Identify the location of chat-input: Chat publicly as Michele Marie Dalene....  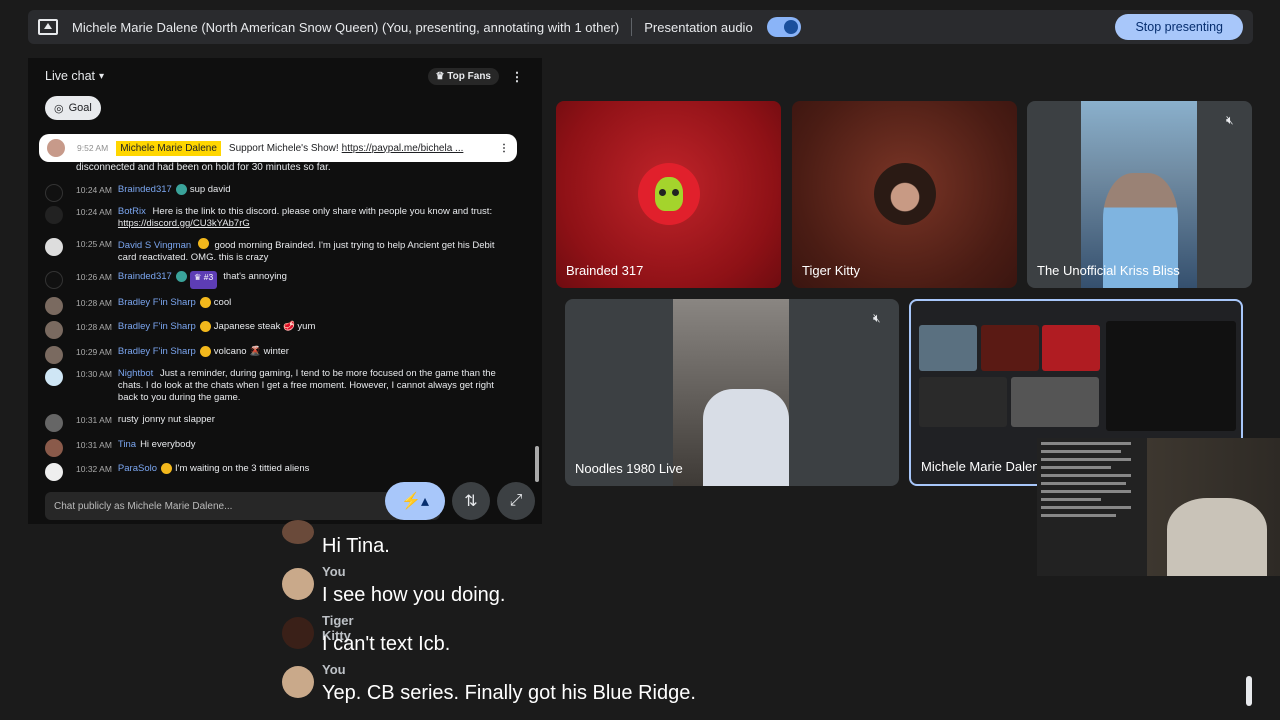
(242, 506).